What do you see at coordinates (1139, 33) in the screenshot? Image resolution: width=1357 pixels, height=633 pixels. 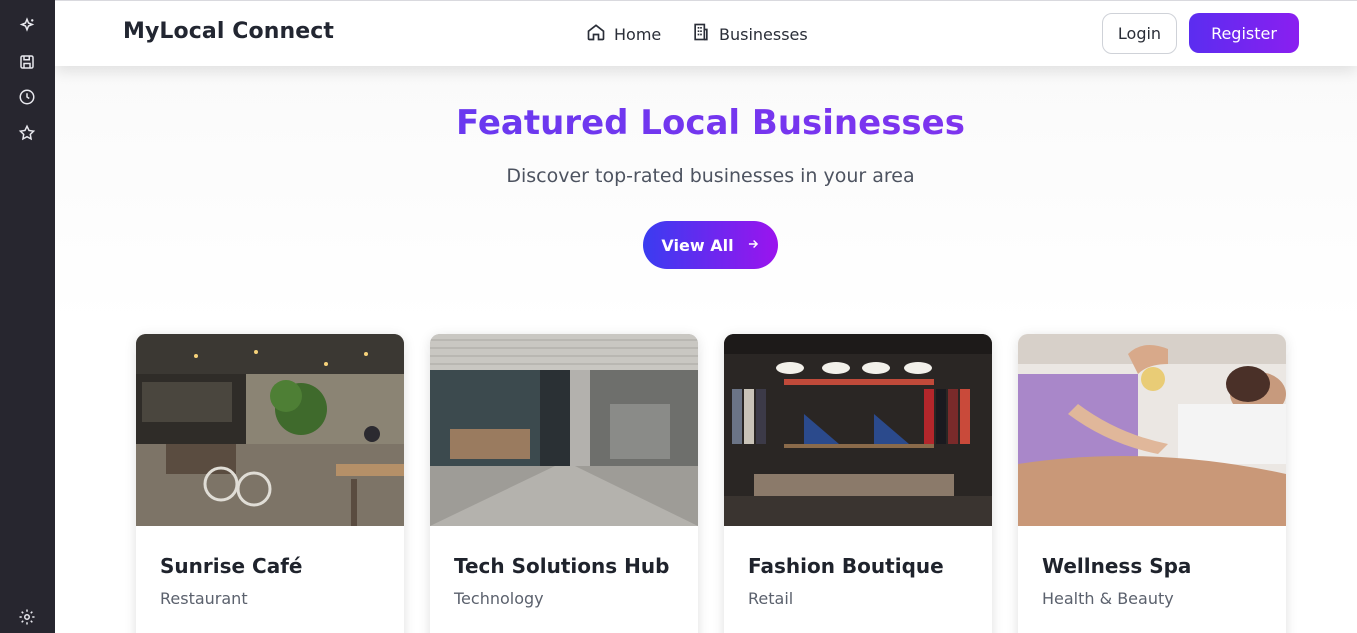 I see `login-button: Login` at bounding box center [1139, 33].